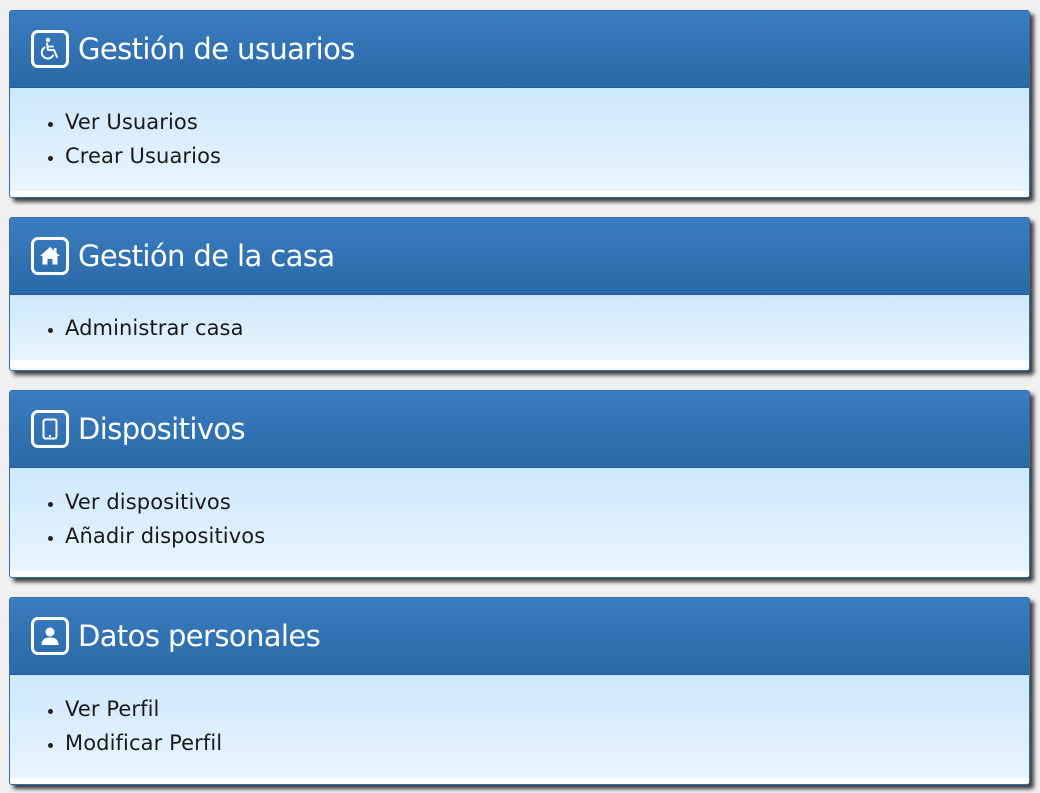  What do you see at coordinates (547, 709) in the screenshot?
I see `menu-item-ver-perfil: Ver Perfil` at bounding box center [547, 709].